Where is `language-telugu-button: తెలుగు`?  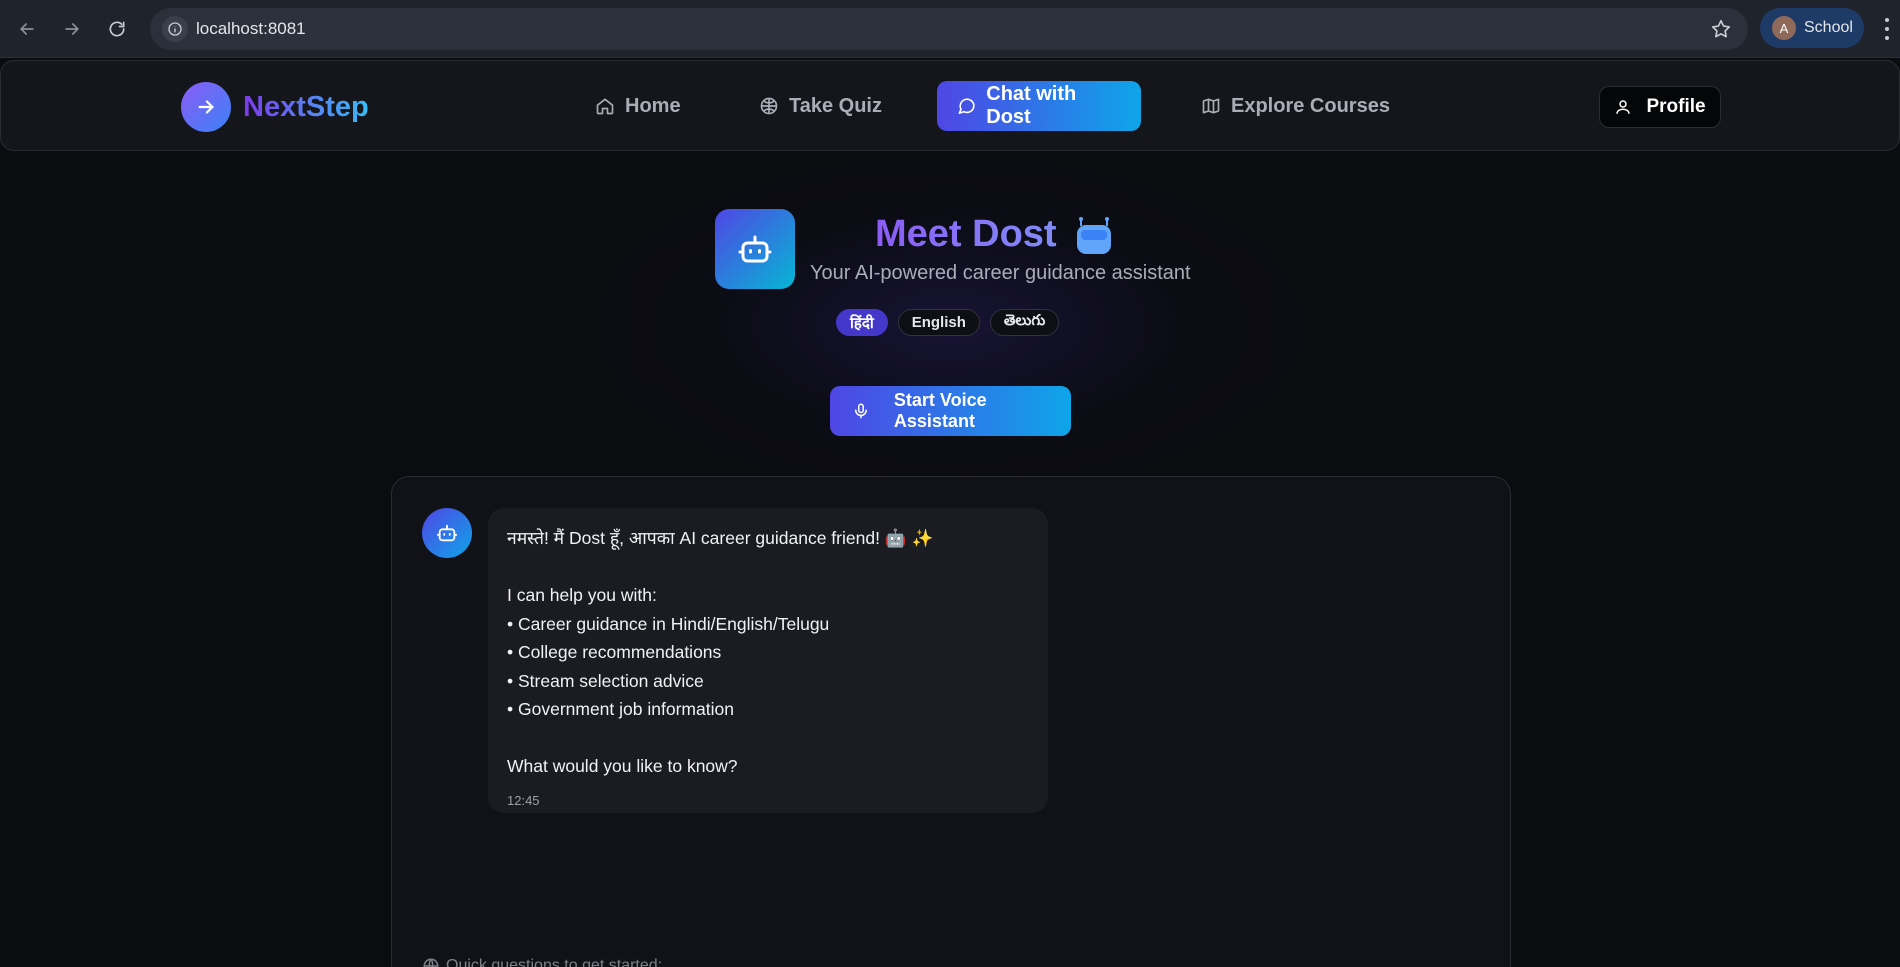
language-telugu-button: తెలుగు is located at coordinates (1024, 322).